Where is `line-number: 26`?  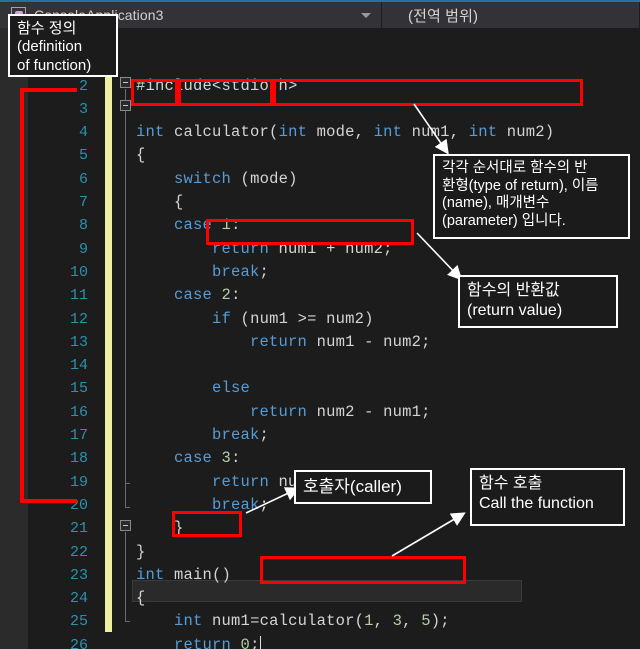
line-number: 26 is located at coordinates (78, 642).